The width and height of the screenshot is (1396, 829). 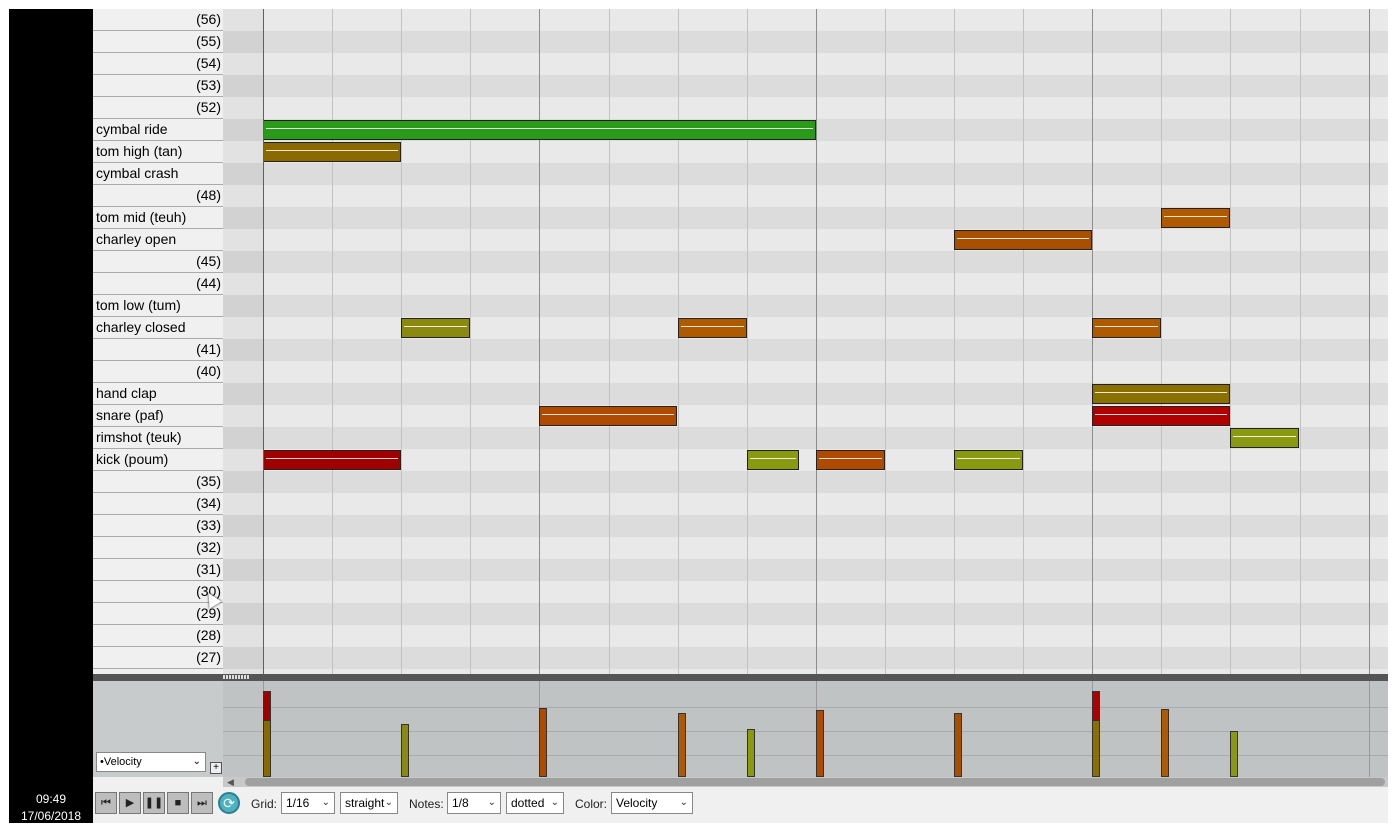 What do you see at coordinates (158, 570) in the screenshot?
I see `key-row-label: (31)` at bounding box center [158, 570].